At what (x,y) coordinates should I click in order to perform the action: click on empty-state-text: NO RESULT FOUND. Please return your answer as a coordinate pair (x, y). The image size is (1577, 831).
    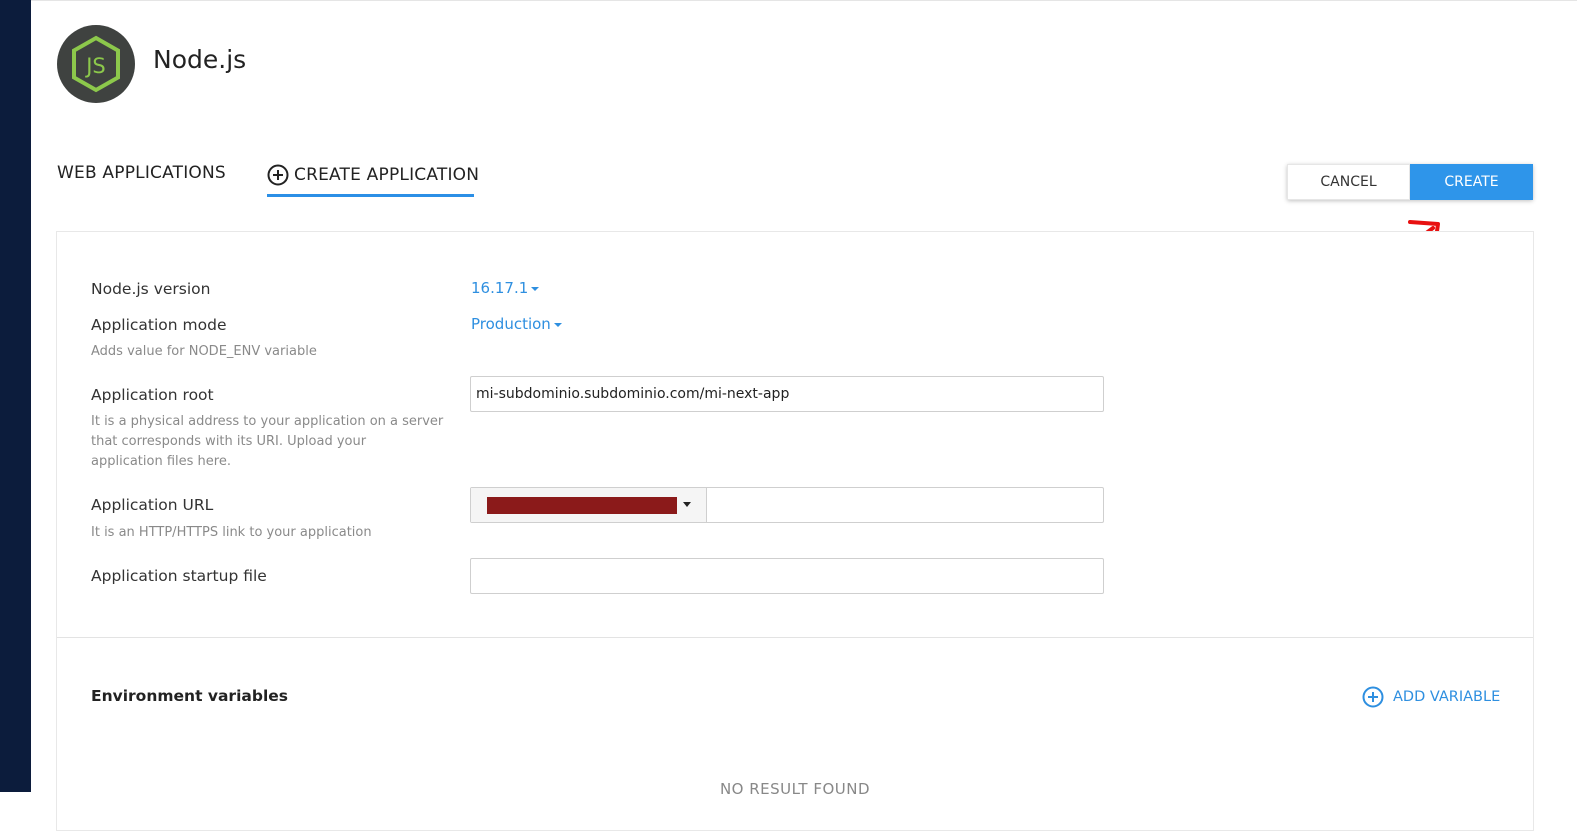
    Looking at the image, I should click on (795, 789).